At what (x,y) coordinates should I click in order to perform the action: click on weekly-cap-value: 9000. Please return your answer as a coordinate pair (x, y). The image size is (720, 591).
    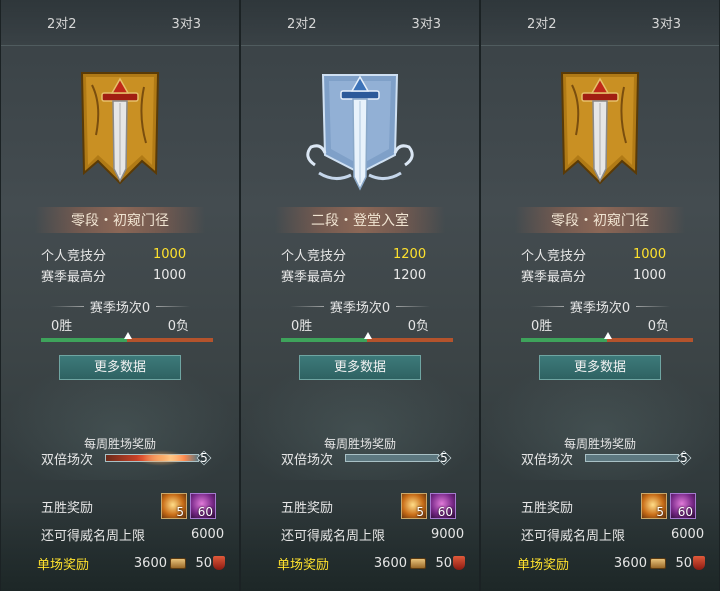
    Looking at the image, I should click on (448, 534).